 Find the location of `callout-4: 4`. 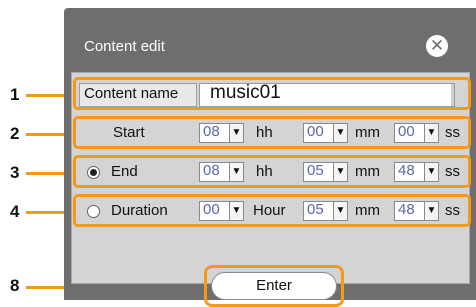

callout-4: 4 is located at coordinates (15, 211).